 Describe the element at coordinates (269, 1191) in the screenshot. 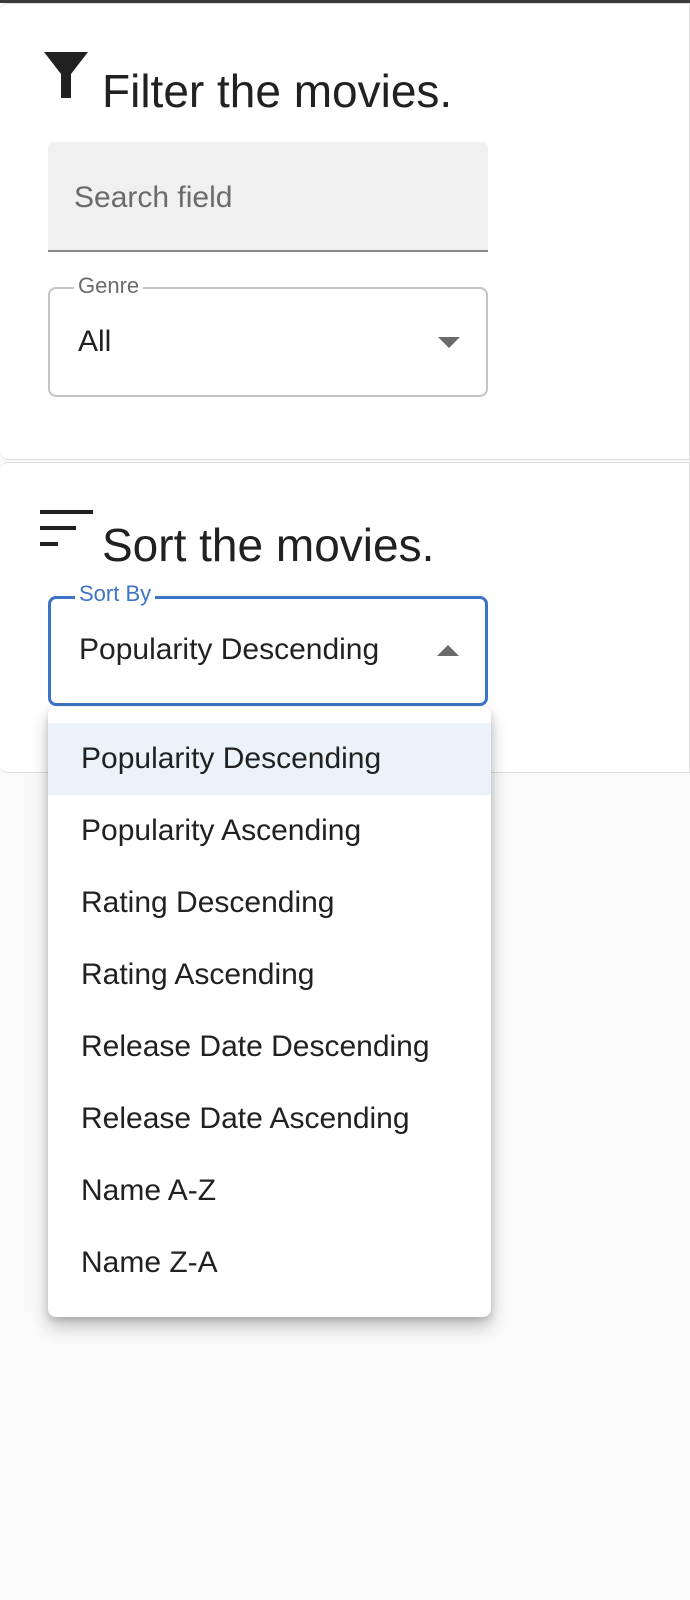

I see `sort-option: Name A-Z` at that location.